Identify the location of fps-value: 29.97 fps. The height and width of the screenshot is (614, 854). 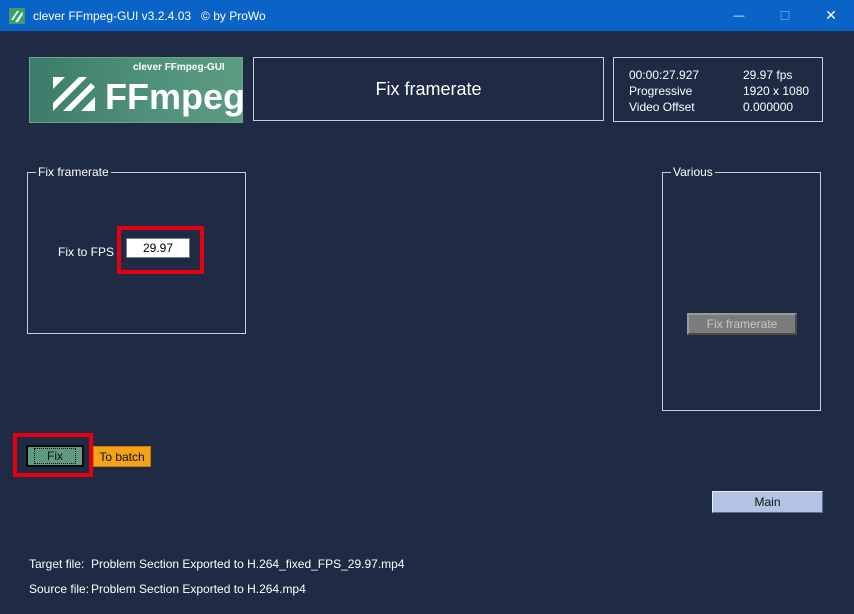
(768, 75).